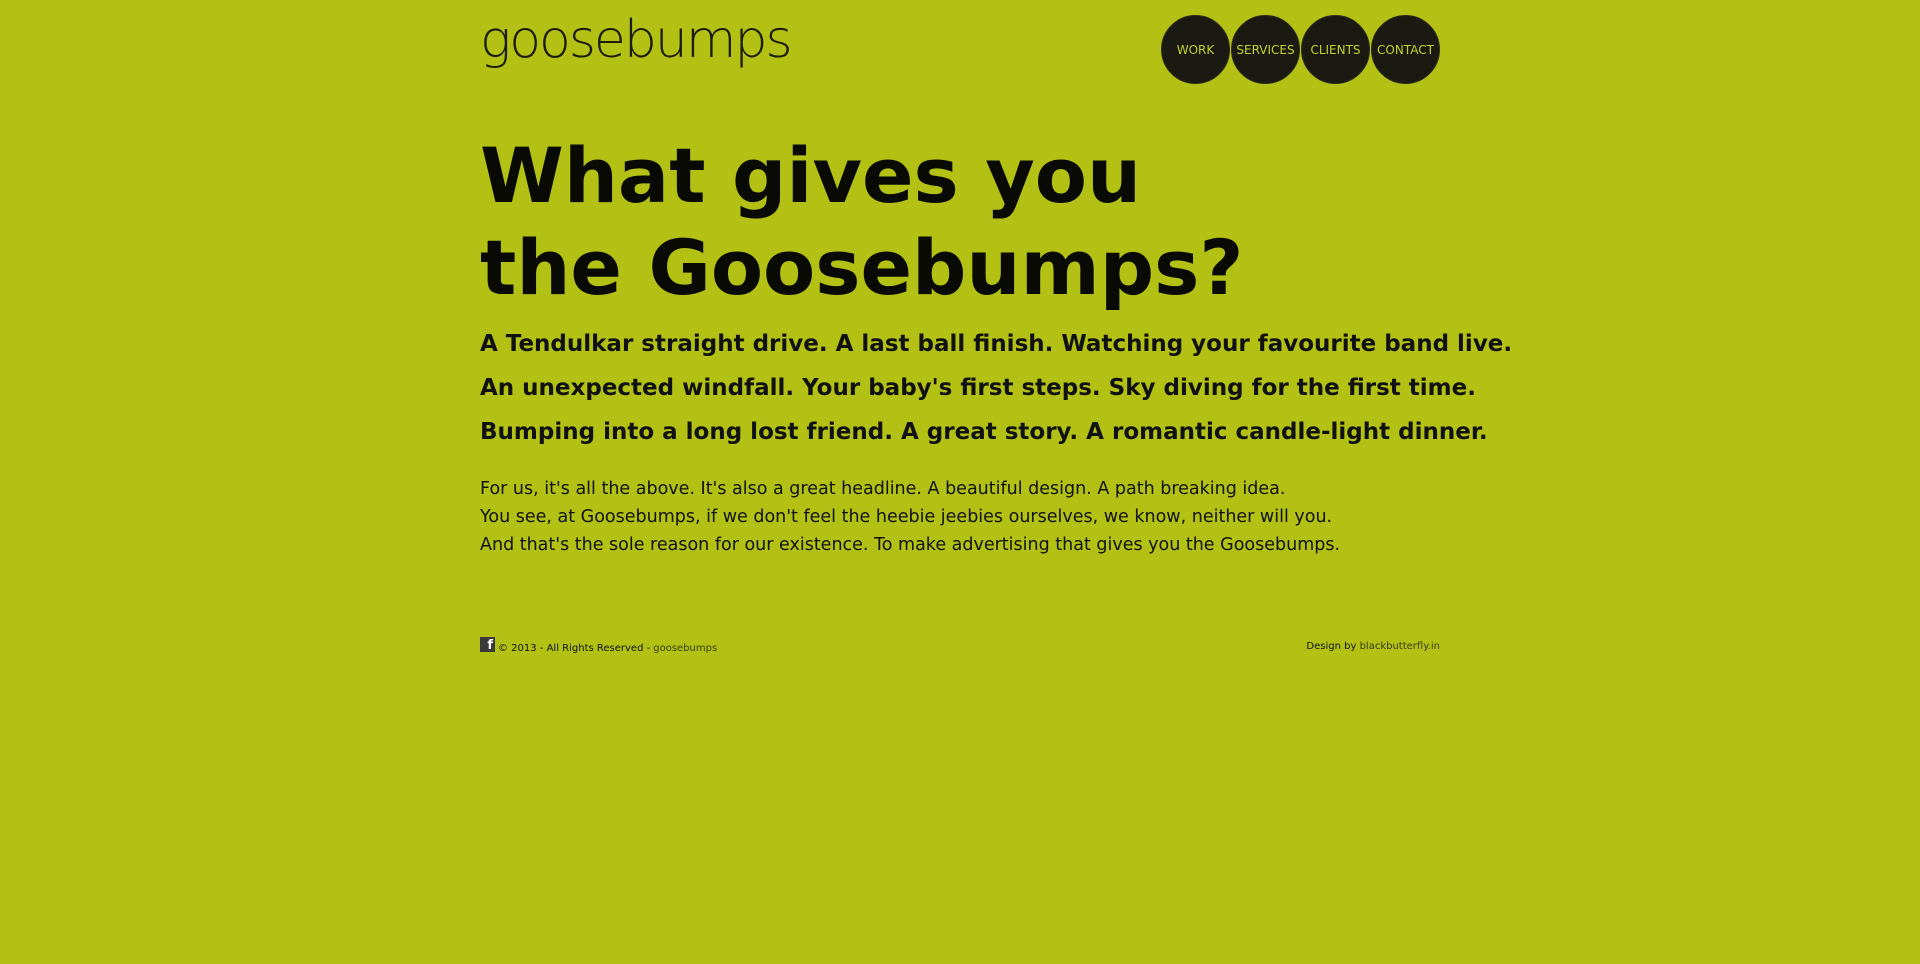  What do you see at coordinates (1265, 49) in the screenshot?
I see `nav-services: SERVICES` at bounding box center [1265, 49].